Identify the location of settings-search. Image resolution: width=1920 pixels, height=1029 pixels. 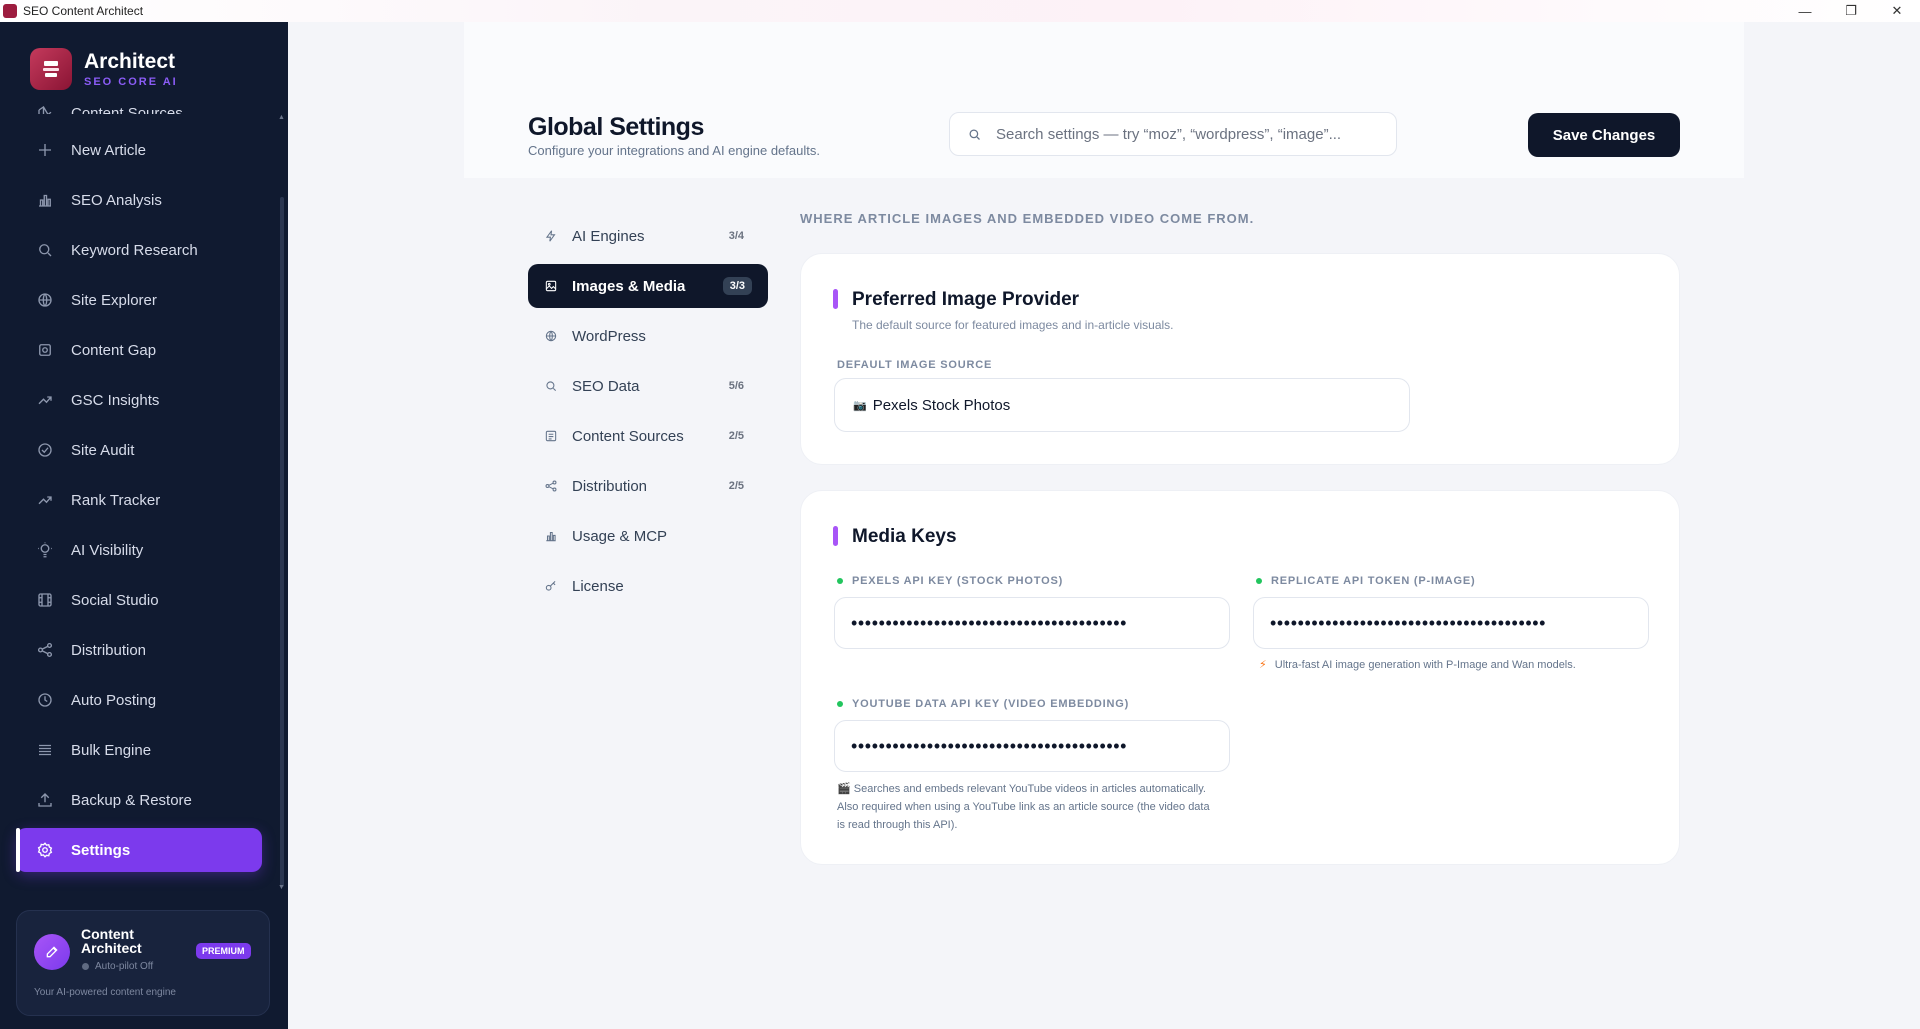
(1173, 134).